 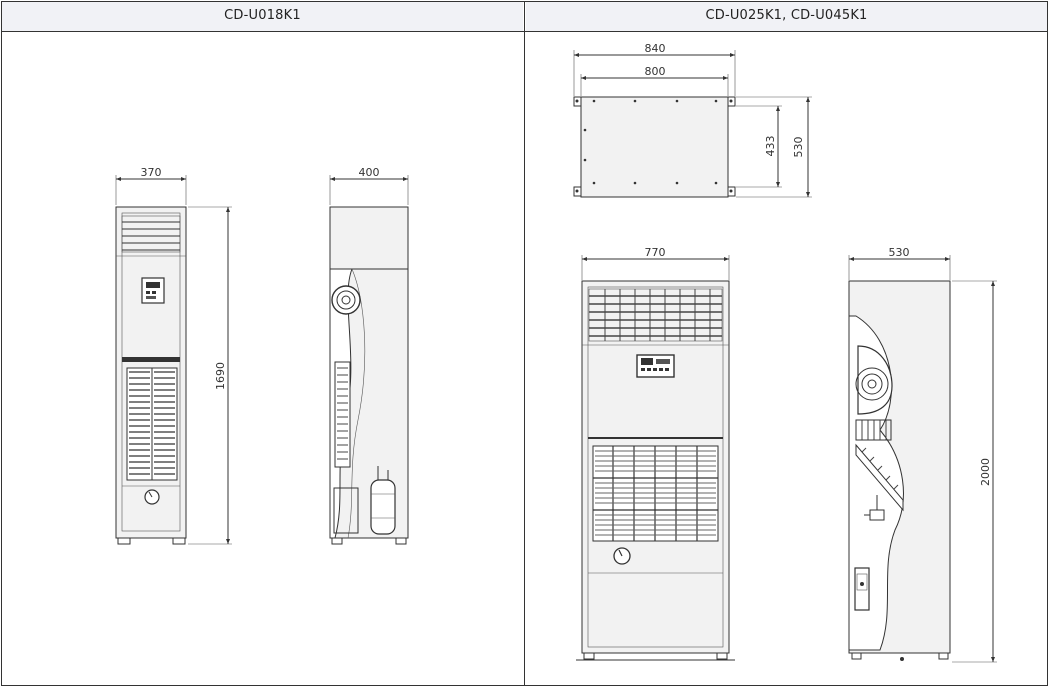 I want to click on u018-coil, so click(x=342, y=414).